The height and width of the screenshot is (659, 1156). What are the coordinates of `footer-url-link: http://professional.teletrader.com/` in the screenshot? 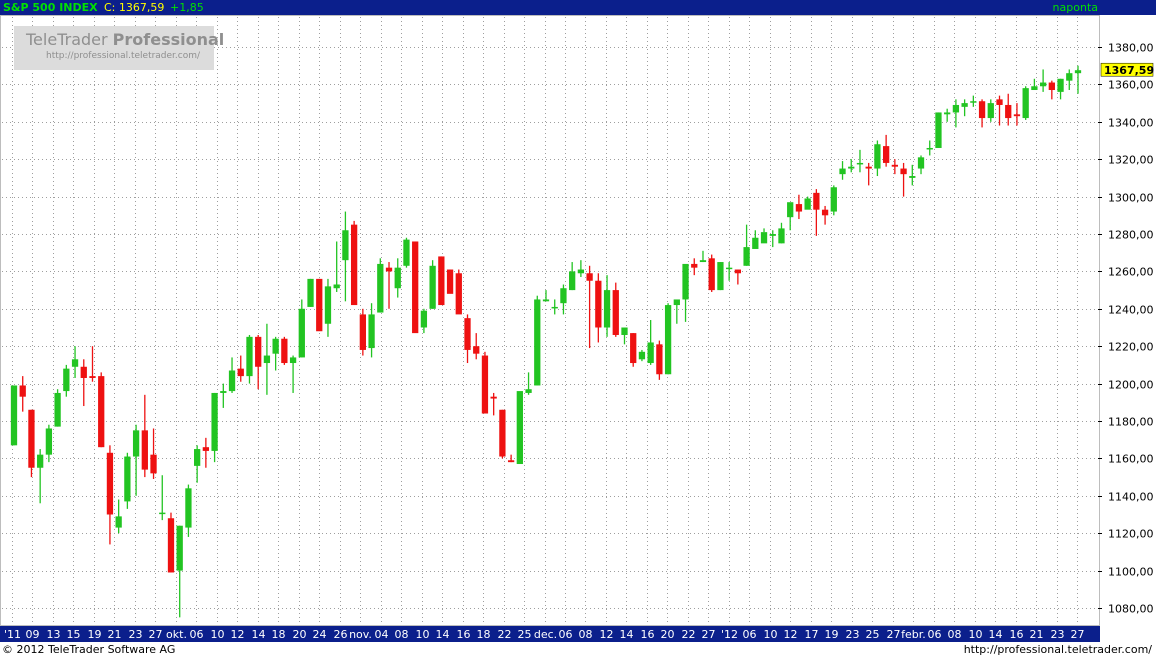 It's located at (1058, 649).